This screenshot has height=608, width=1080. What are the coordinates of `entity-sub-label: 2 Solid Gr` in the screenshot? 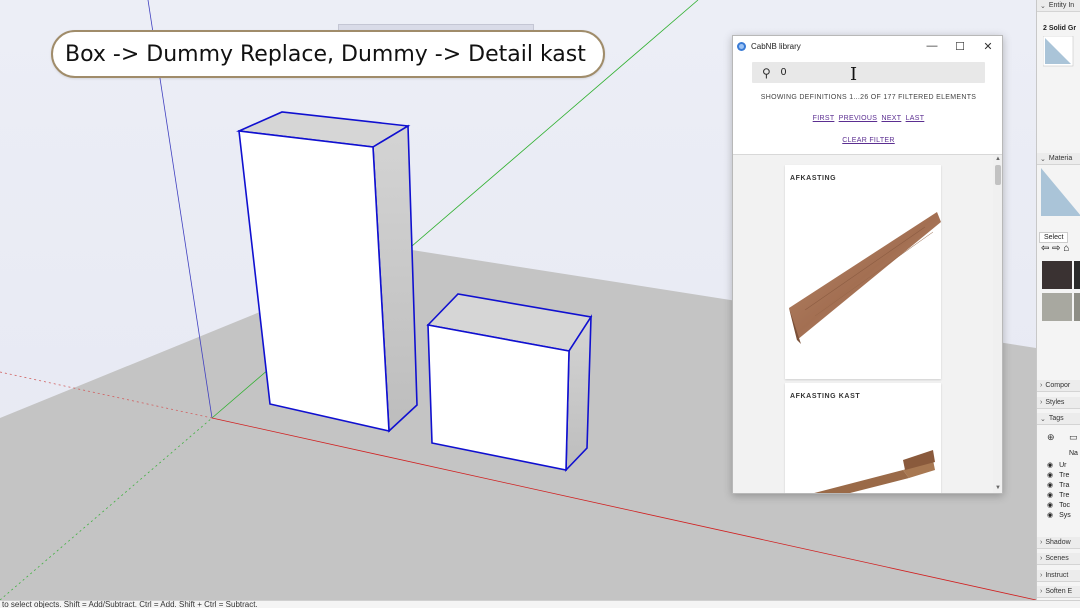 It's located at (1060, 28).